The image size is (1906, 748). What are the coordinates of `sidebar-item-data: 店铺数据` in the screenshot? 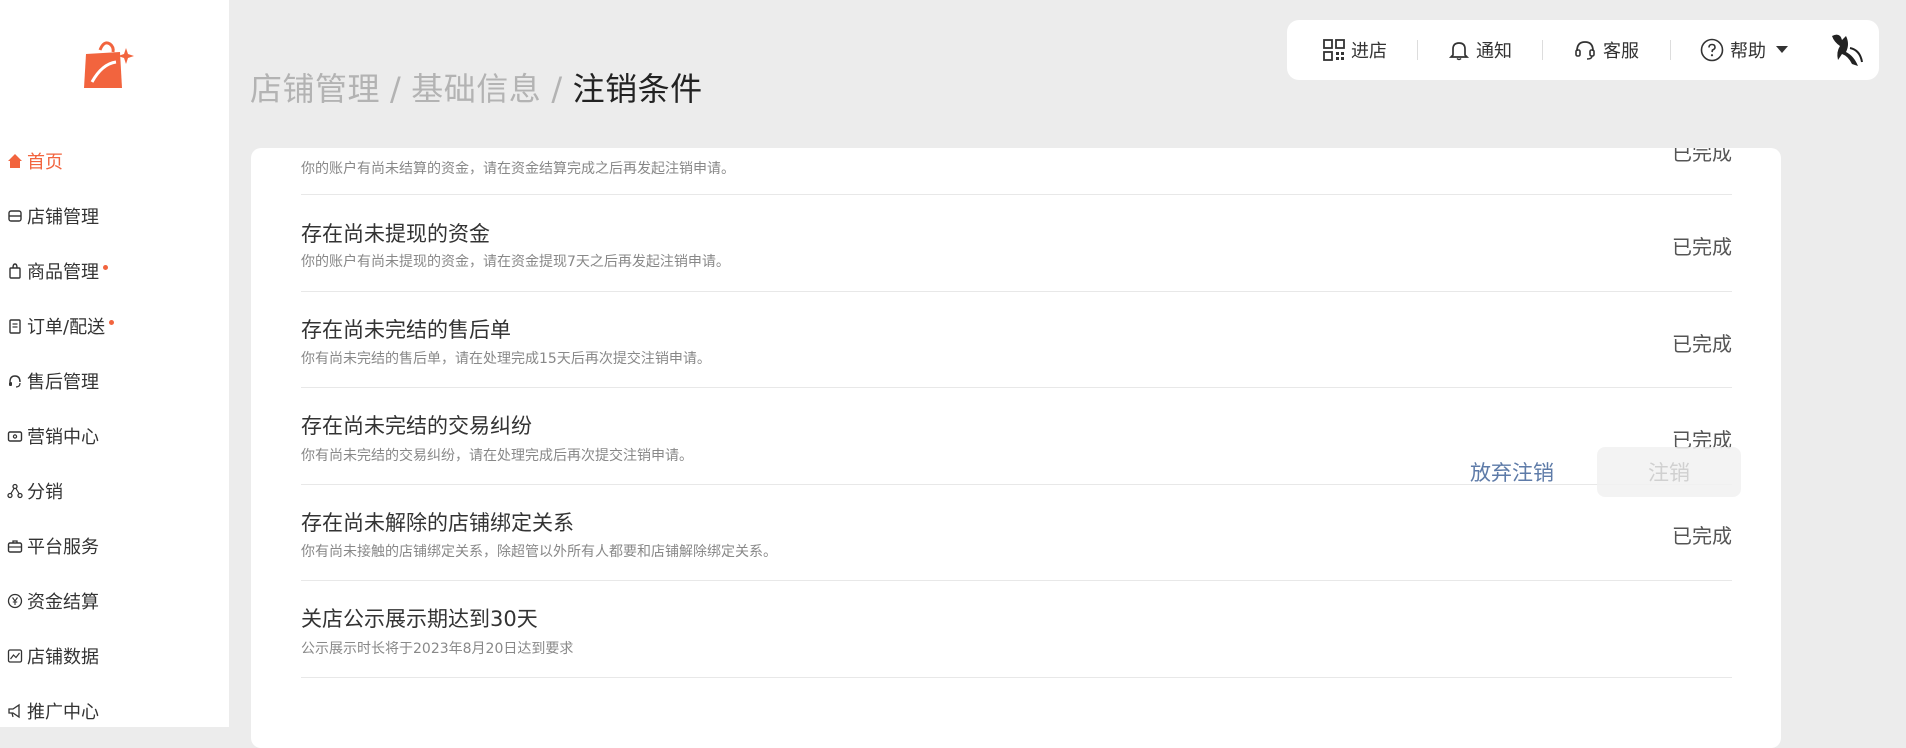 It's located at (114, 655).